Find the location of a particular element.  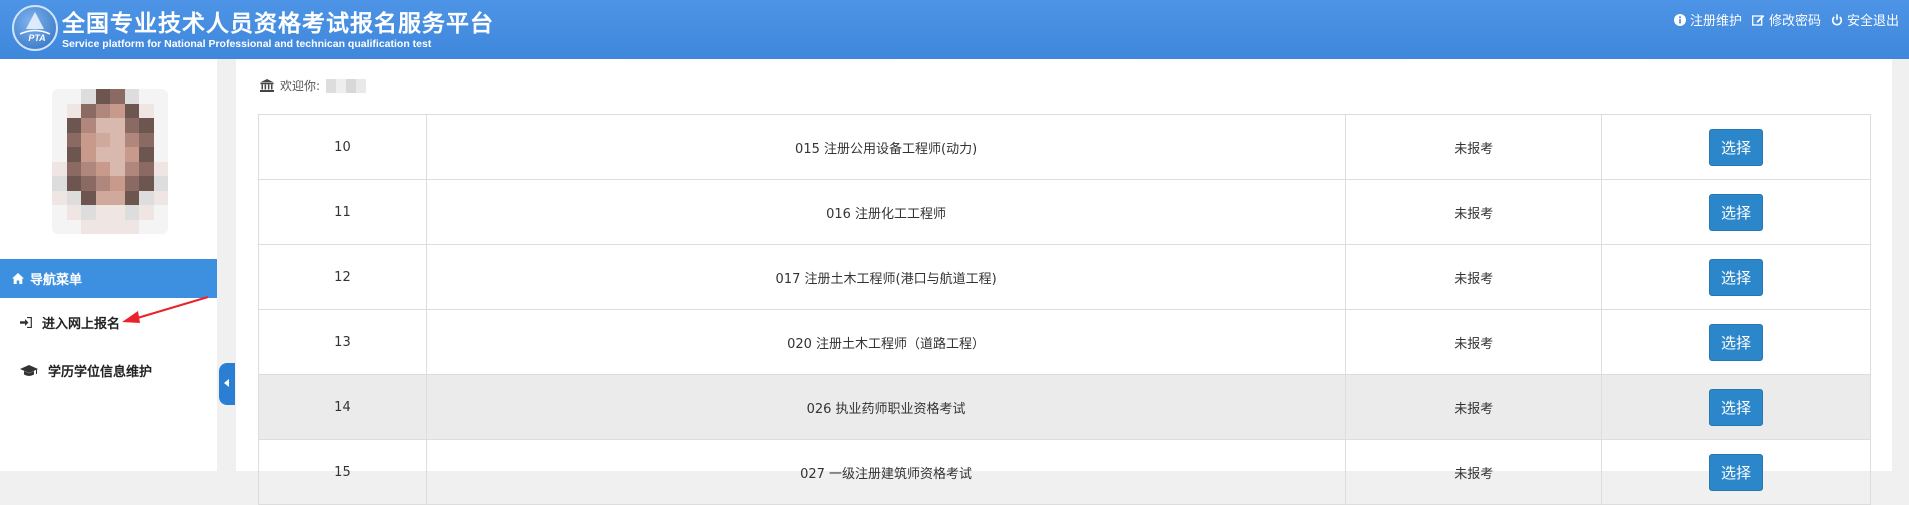

row-number: 15 is located at coordinates (342, 472).